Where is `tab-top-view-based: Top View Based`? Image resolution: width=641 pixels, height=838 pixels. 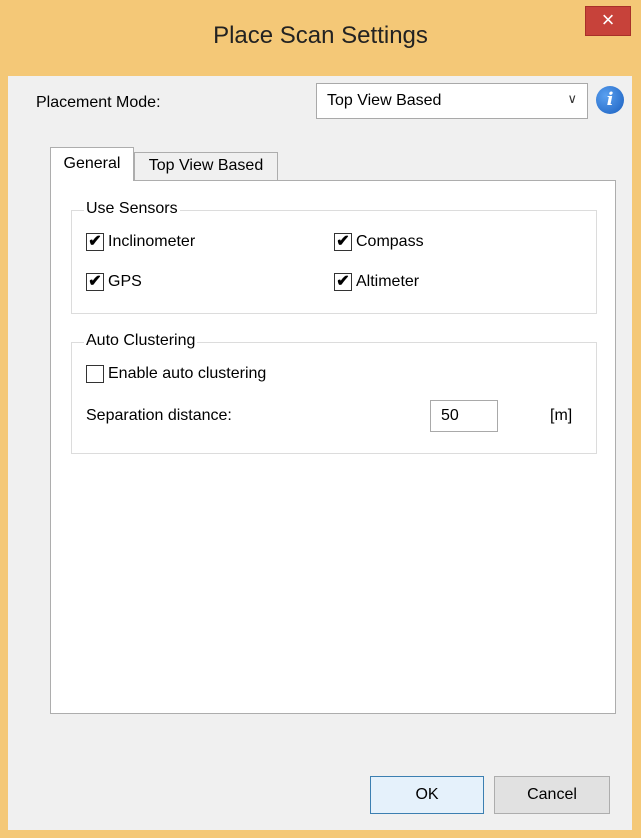
tab-top-view-based: Top View Based is located at coordinates (206, 166).